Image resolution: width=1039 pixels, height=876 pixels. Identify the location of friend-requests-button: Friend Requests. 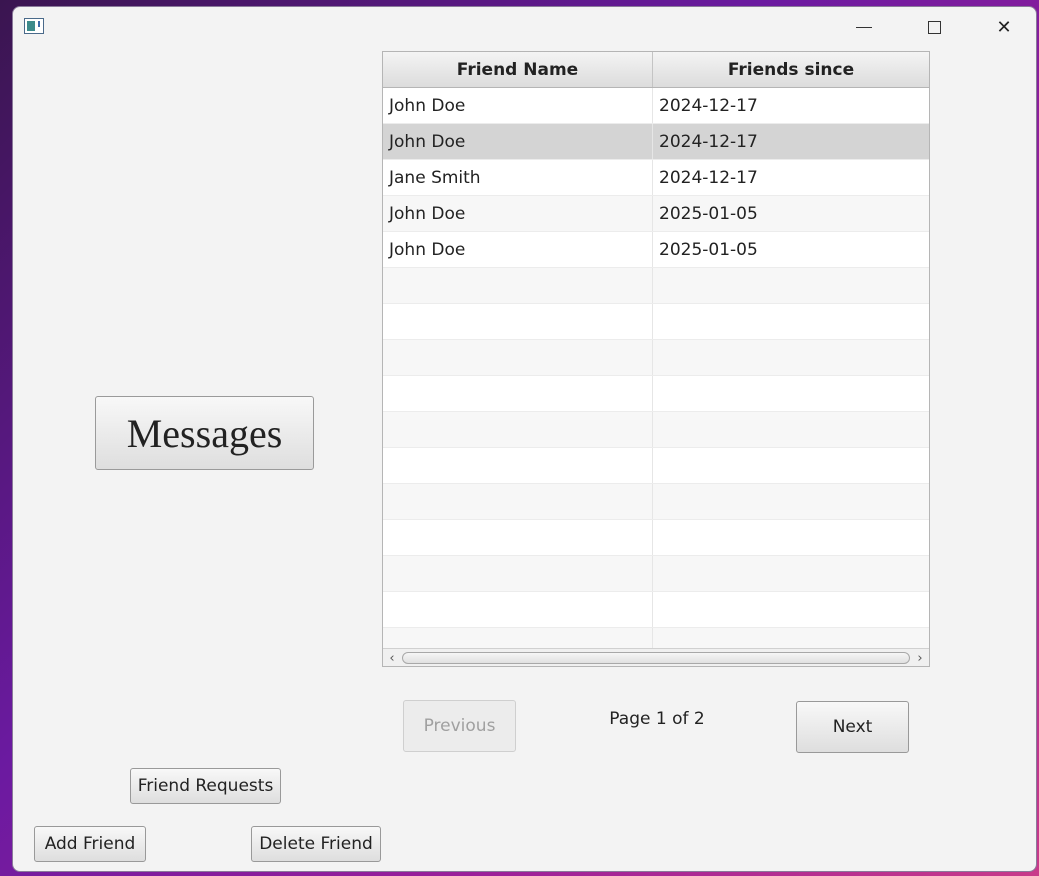
(205, 786).